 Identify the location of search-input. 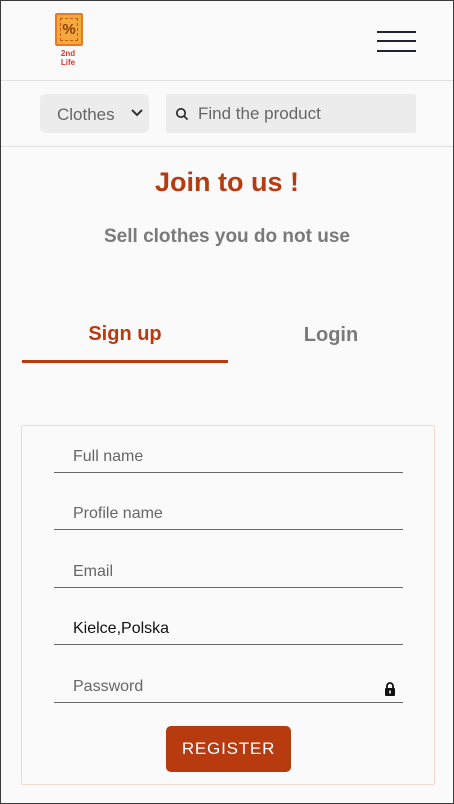
(304, 113).